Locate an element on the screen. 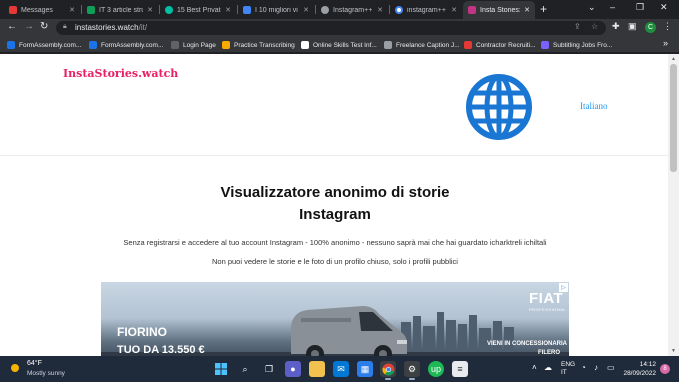 The width and height of the screenshot is (679, 382). formassembly-icon is located at coordinates (11, 45).